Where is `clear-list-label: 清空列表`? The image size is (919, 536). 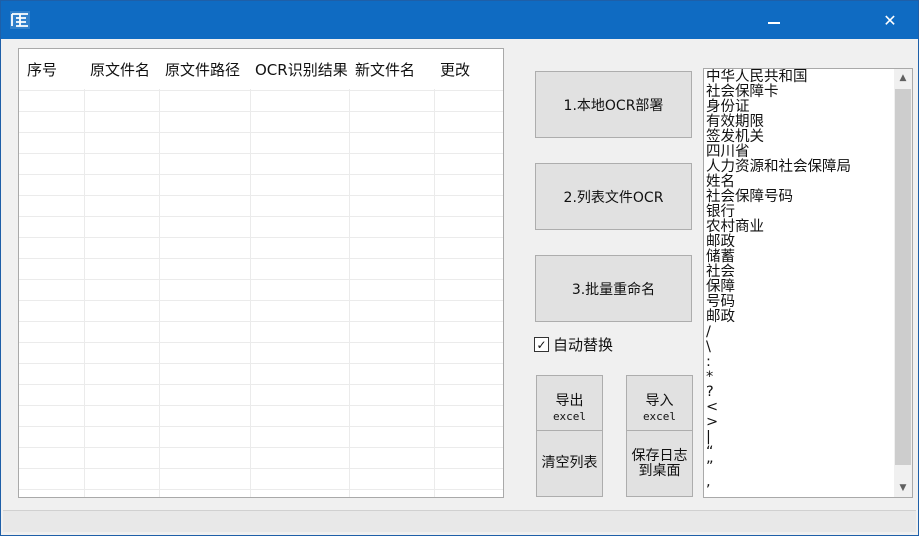 clear-list-label: 清空列表 is located at coordinates (569, 463).